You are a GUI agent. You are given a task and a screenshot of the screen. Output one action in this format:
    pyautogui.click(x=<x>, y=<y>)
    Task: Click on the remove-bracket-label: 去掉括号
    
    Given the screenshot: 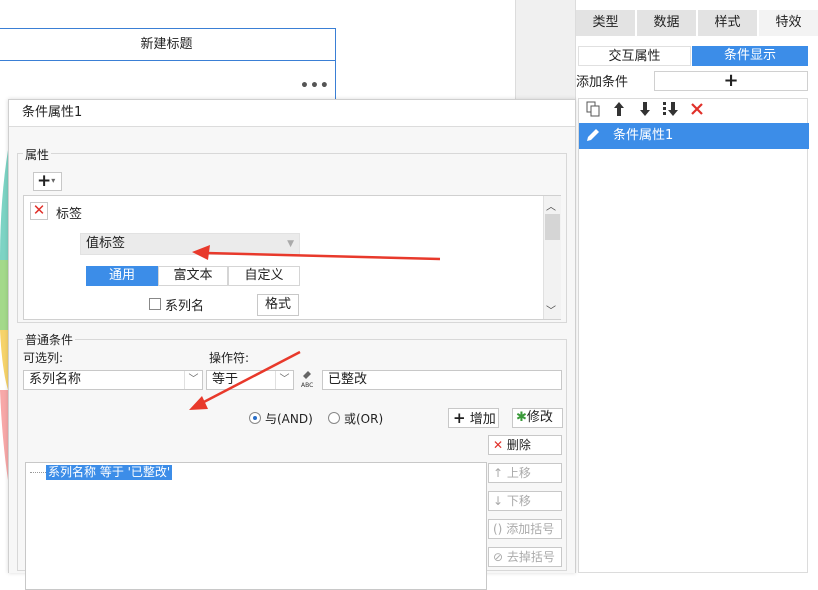 What is the action you would take?
    pyautogui.click(x=530, y=557)
    